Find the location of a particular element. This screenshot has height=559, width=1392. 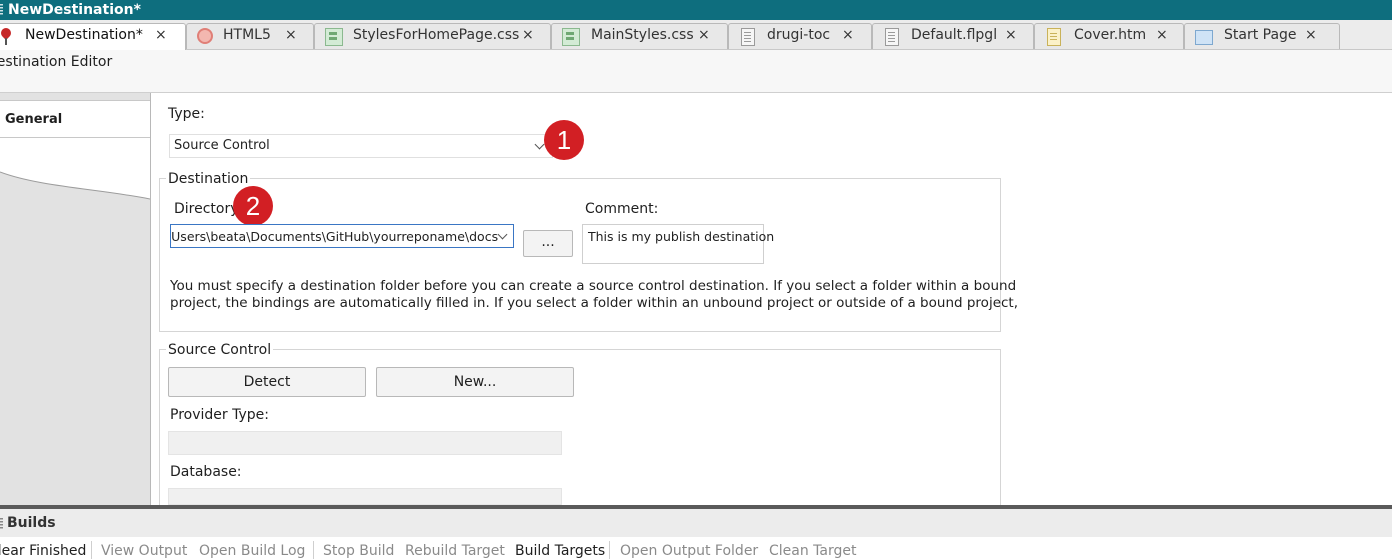

open-output-folder-button: Open Output Folder is located at coordinates (689, 551).